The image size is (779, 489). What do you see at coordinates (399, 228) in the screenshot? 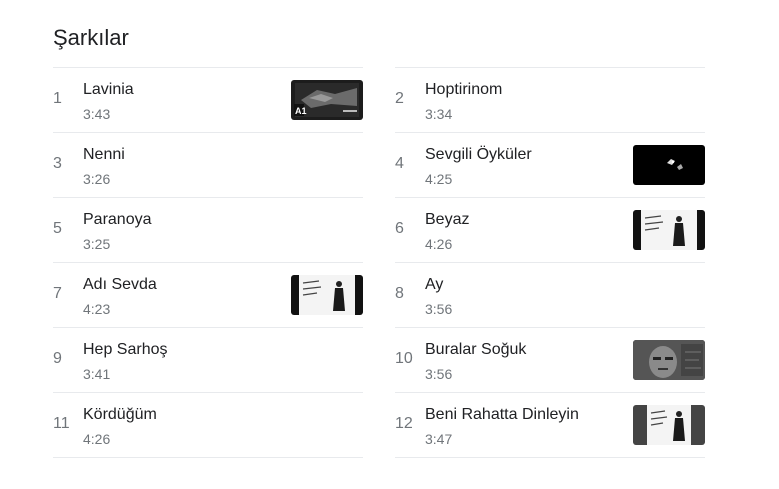
I see `track-number: 6` at bounding box center [399, 228].